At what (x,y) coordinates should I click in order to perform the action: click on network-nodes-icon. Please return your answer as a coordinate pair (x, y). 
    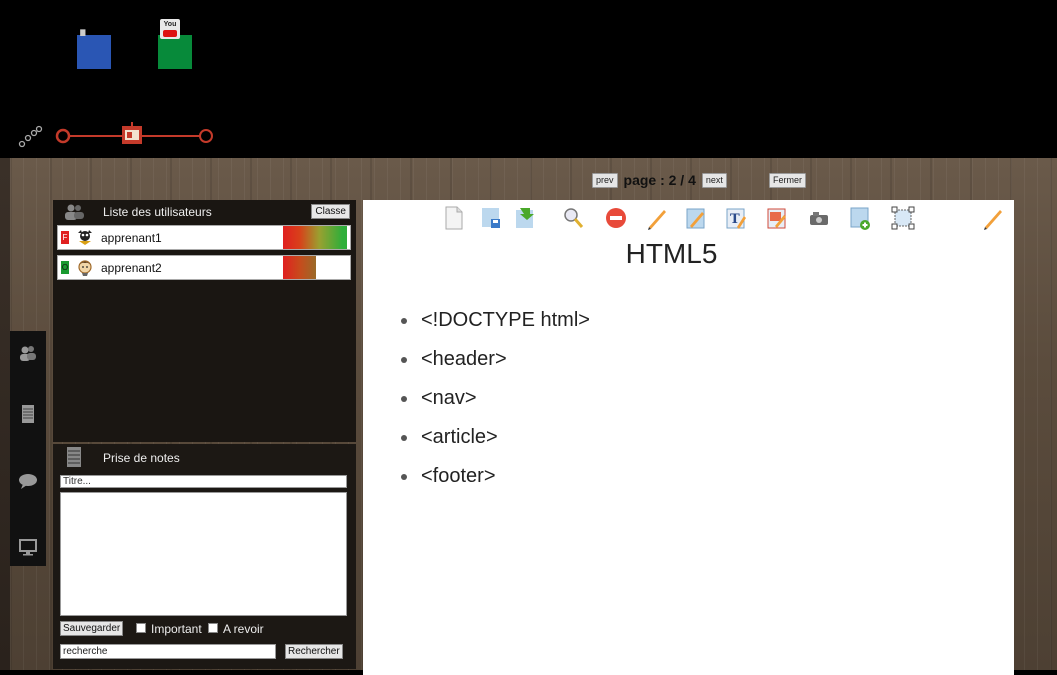
    Looking at the image, I should click on (30, 136).